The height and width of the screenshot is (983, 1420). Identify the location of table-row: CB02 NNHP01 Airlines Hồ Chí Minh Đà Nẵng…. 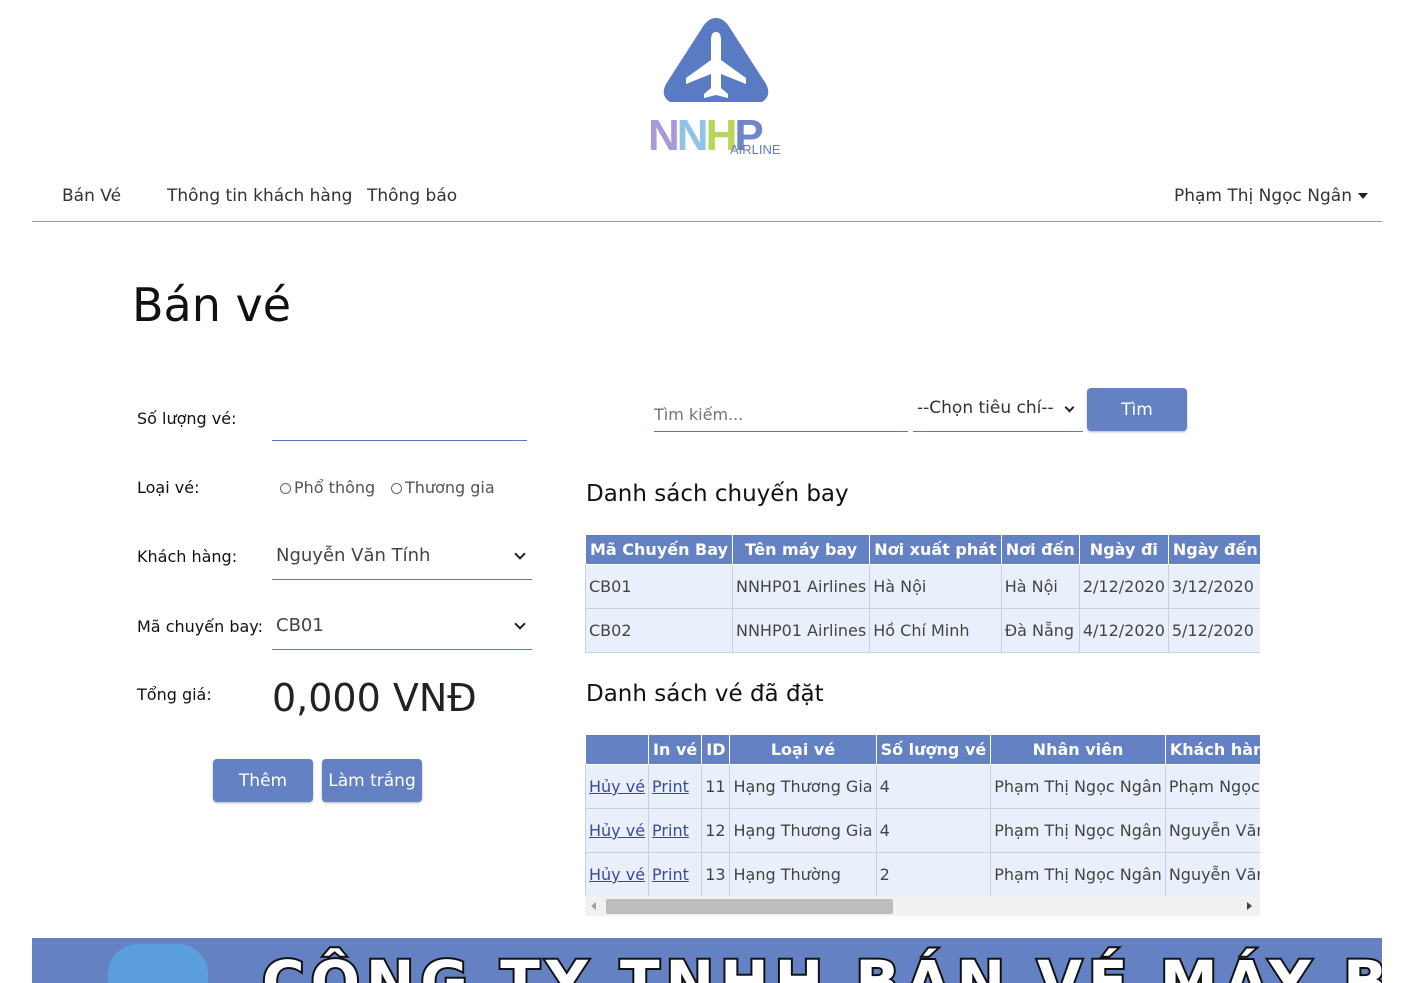
(922, 630).